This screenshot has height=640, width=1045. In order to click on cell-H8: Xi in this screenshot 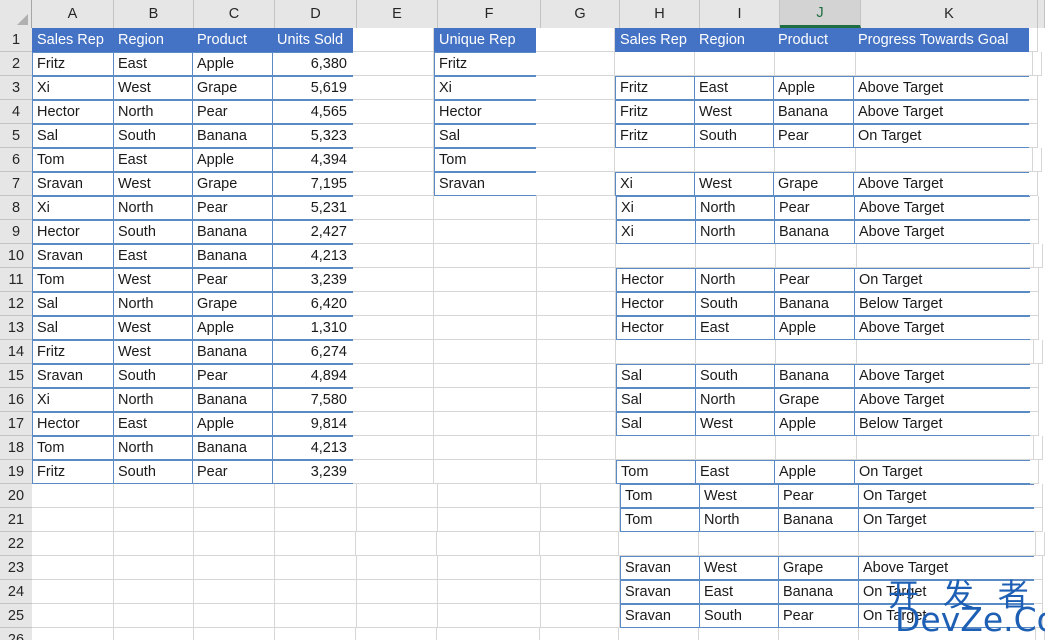, I will do `click(656, 208)`.